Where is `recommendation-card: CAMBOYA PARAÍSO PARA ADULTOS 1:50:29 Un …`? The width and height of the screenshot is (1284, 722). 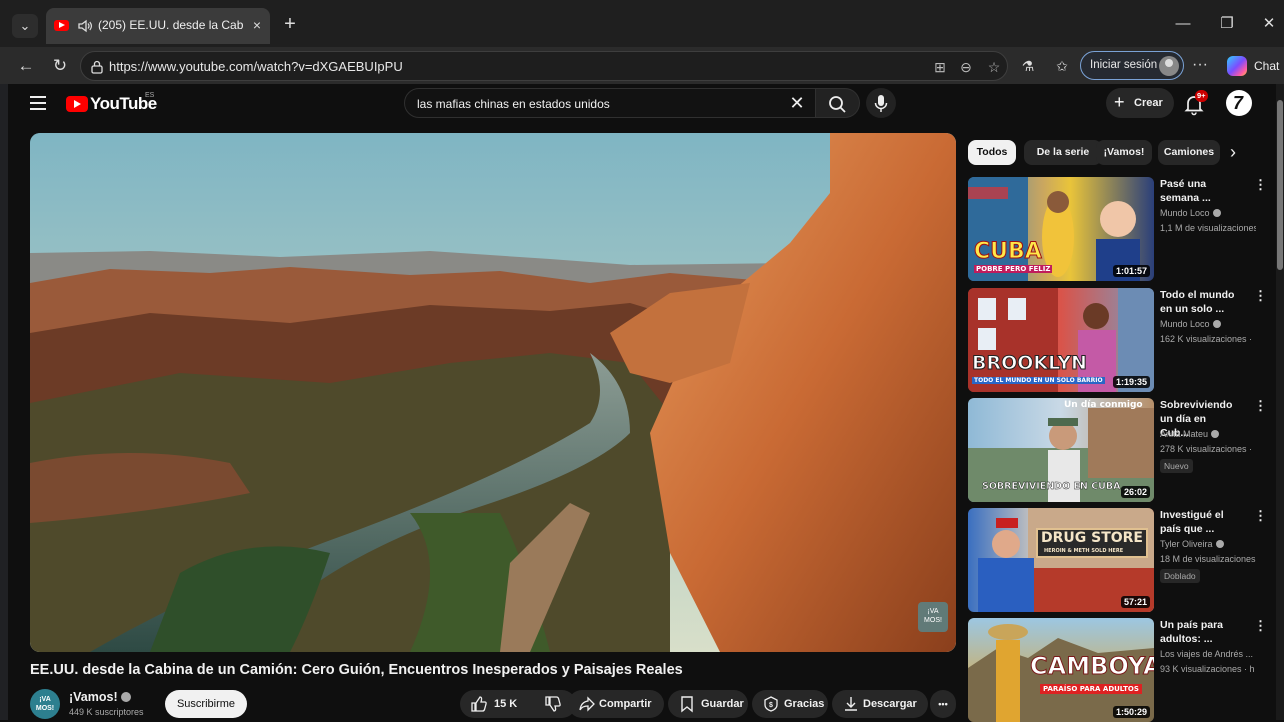 recommendation-card: CAMBOYA PARAÍSO PARA ADULTOS 1:50:29 Un … is located at coordinates (1118, 670).